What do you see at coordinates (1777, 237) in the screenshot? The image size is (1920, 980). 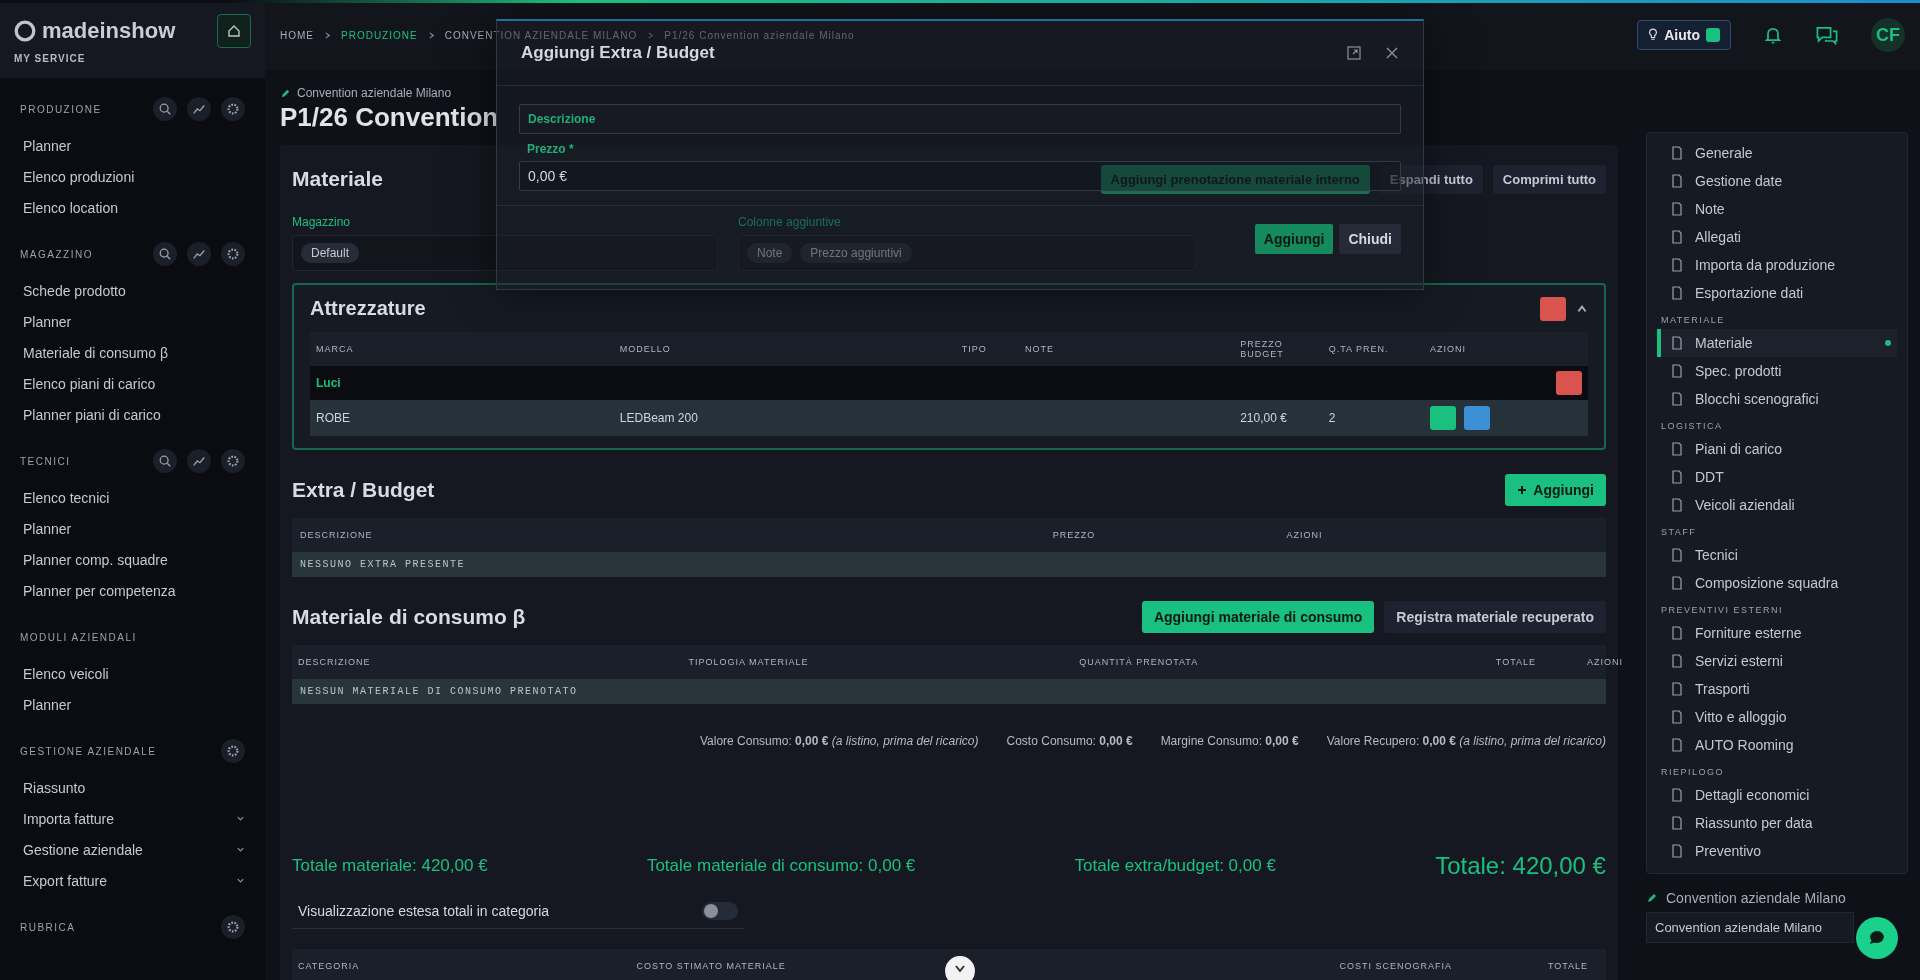 I see `nav-item: Allegati` at bounding box center [1777, 237].